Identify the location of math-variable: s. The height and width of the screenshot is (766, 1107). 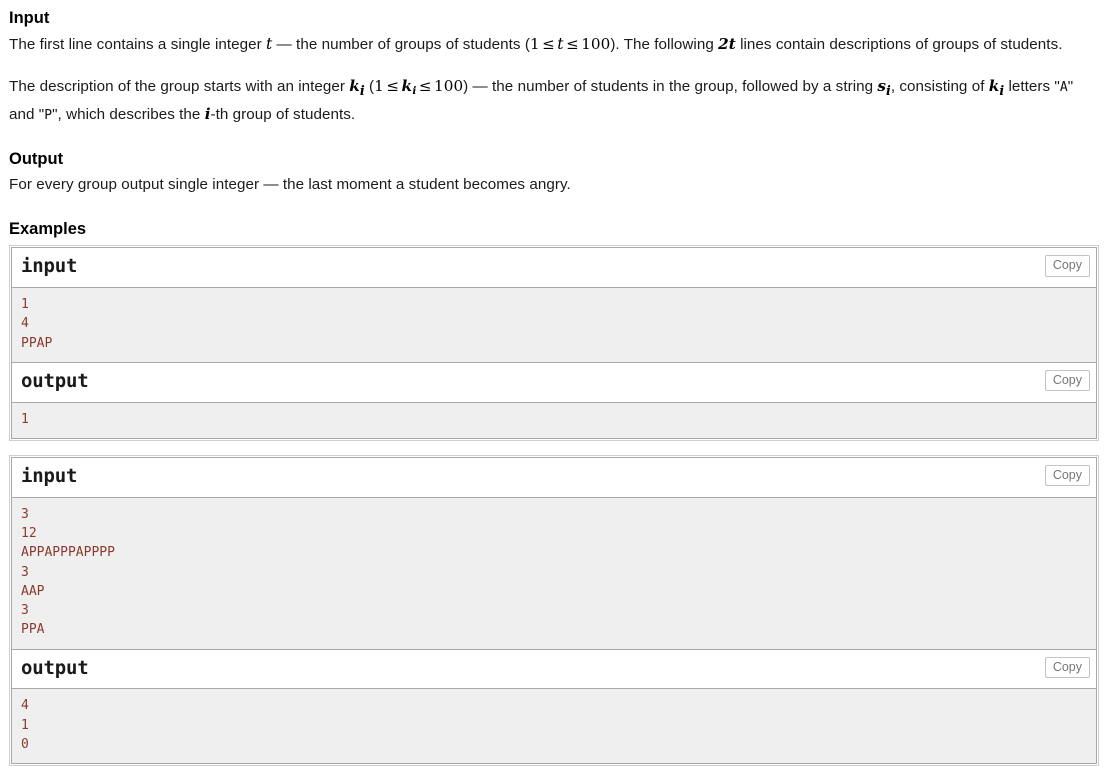
(881, 86).